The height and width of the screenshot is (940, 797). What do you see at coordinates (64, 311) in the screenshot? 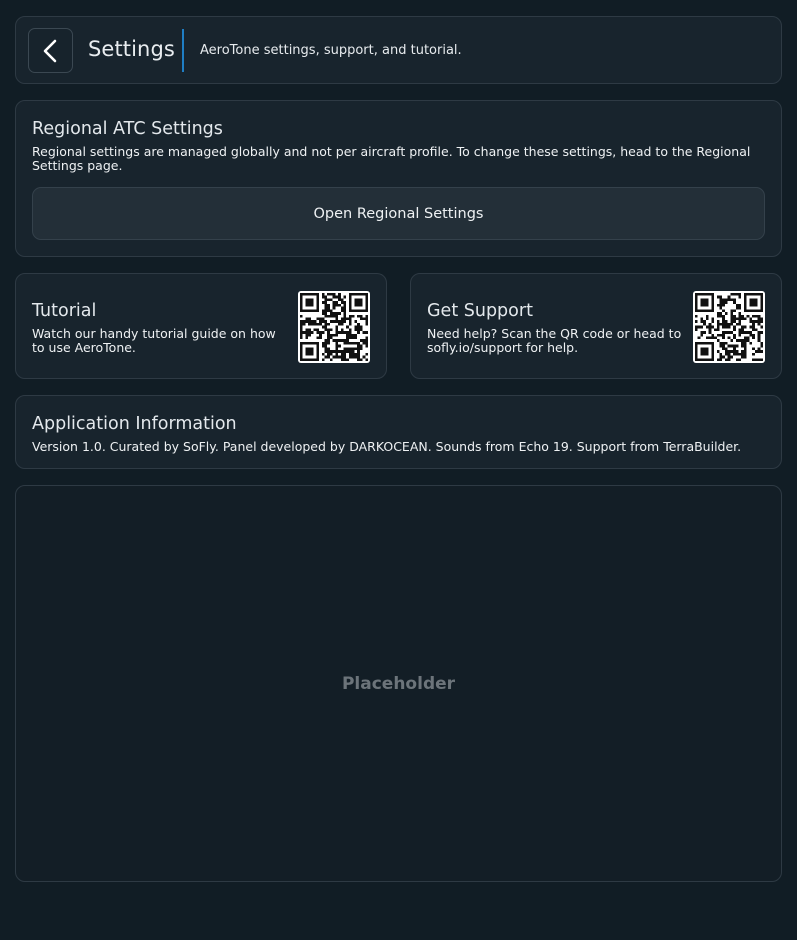
I see `tutorial-title: Tutorial` at bounding box center [64, 311].